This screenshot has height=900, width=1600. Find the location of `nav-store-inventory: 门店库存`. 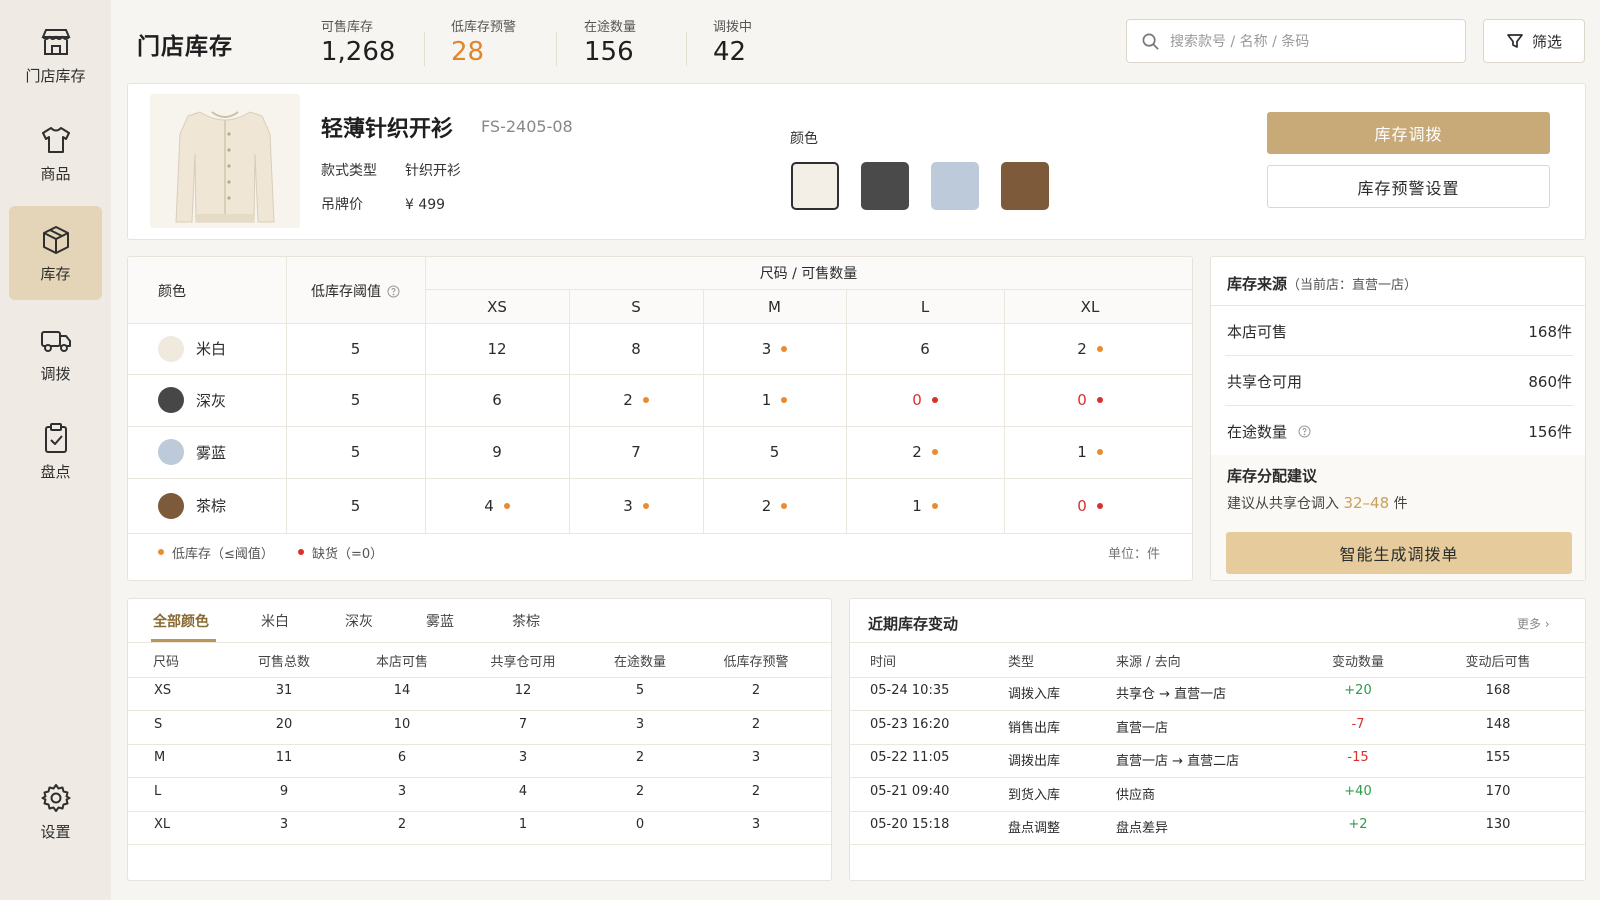

nav-store-inventory: 门店库存 is located at coordinates (55, 55).